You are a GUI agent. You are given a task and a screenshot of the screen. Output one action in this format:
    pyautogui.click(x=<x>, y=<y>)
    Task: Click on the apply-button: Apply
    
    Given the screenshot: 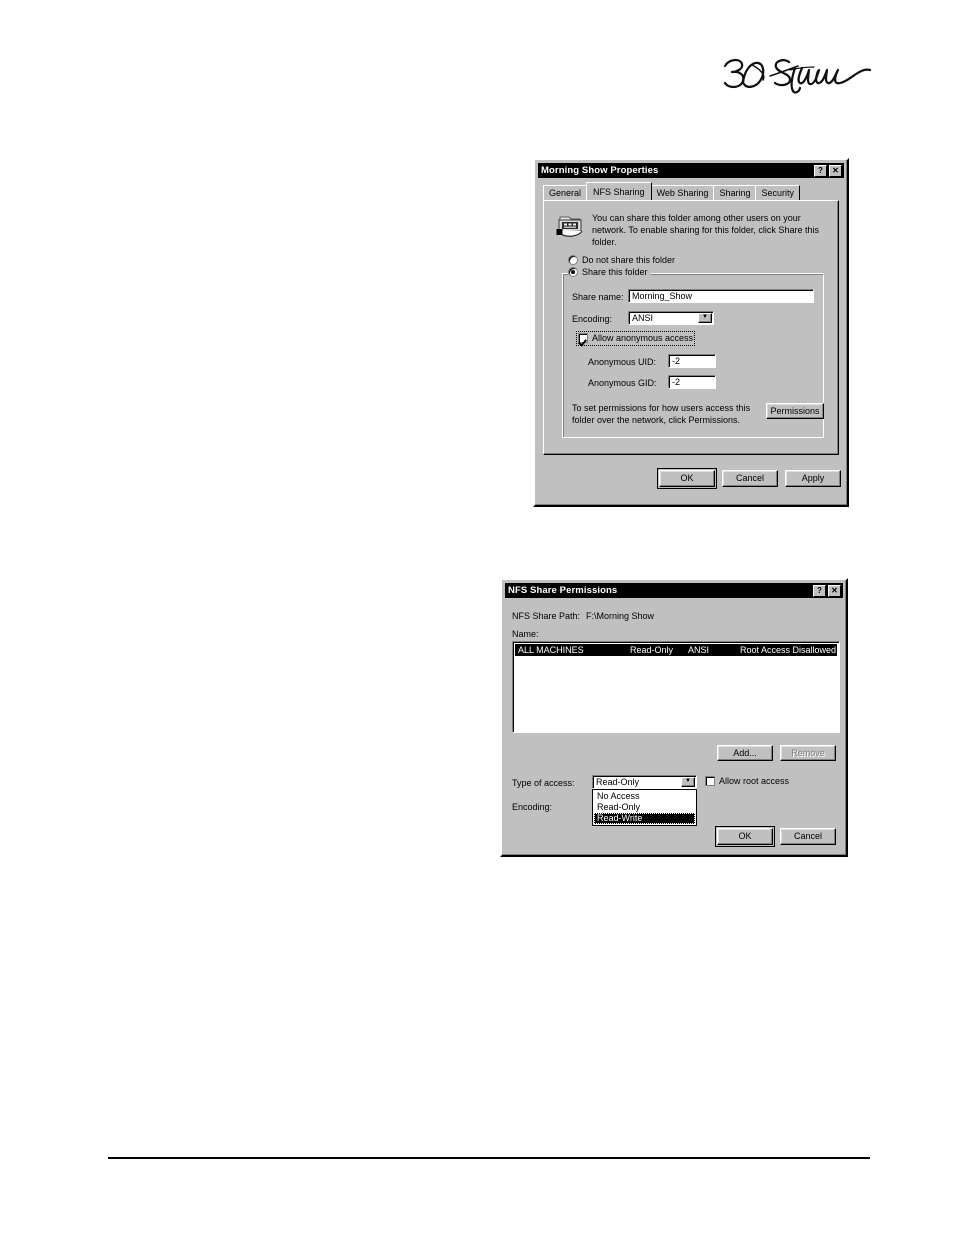 What is the action you would take?
    pyautogui.click(x=813, y=478)
    